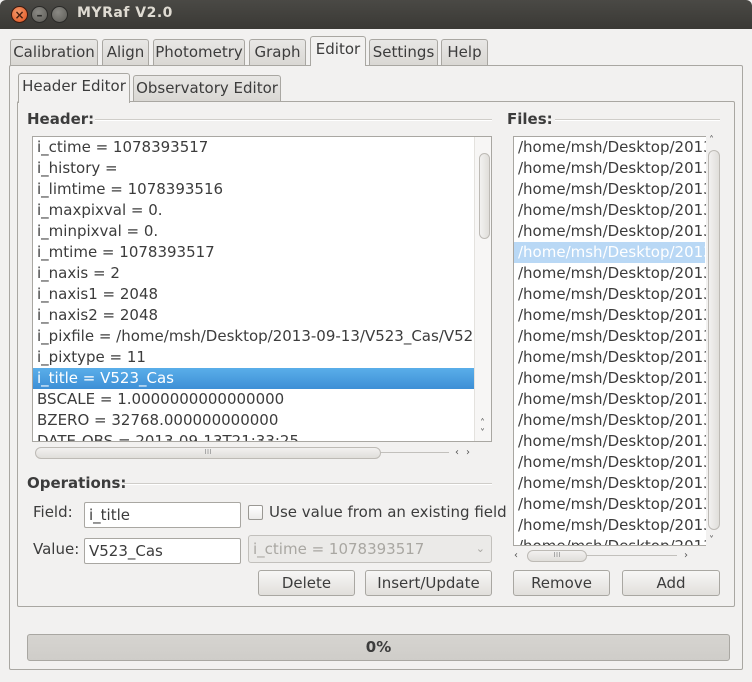 This screenshot has width=752, height=682. Describe the element at coordinates (253, 189) in the screenshot. I see `header-list-item: i_limtime = 1078393516` at that location.